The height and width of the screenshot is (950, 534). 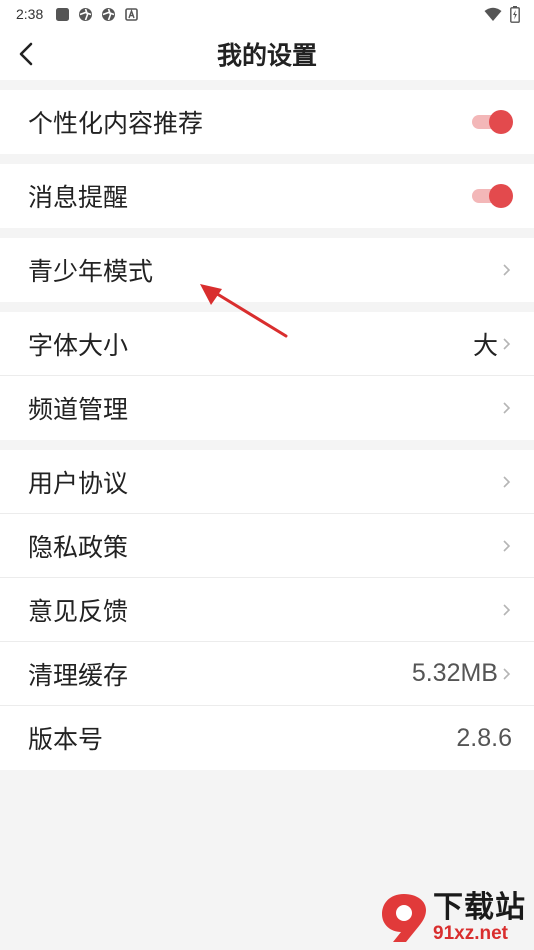 I want to click on settings-row: 频道管理, so click(x=267, y=408).